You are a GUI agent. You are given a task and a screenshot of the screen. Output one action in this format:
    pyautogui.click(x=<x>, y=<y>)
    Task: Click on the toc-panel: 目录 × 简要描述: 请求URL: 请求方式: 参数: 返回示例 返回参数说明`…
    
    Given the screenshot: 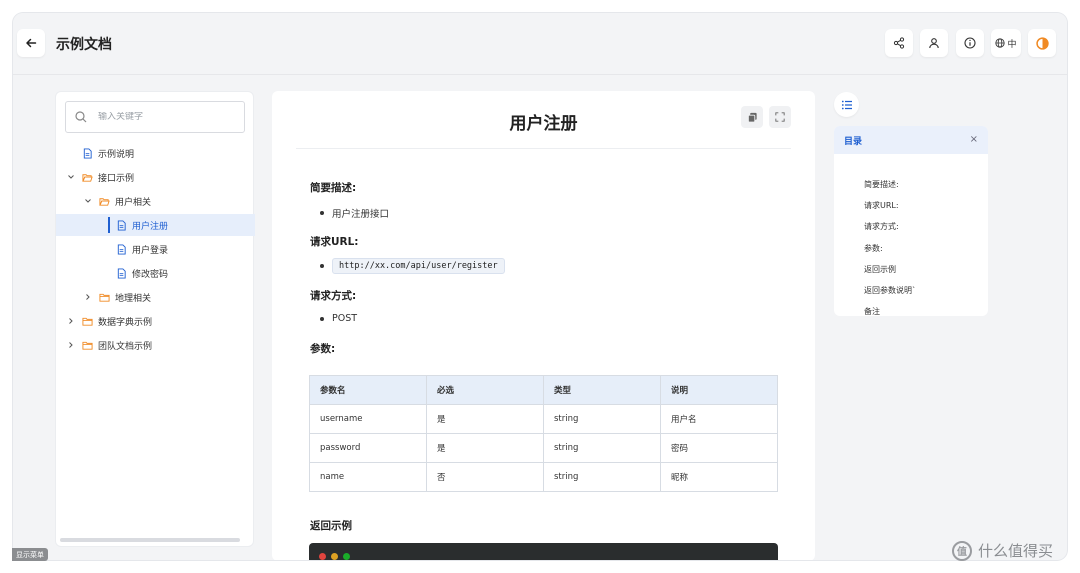 What is the action you would take?
    pyautogui.click(x=911, y=221)
    